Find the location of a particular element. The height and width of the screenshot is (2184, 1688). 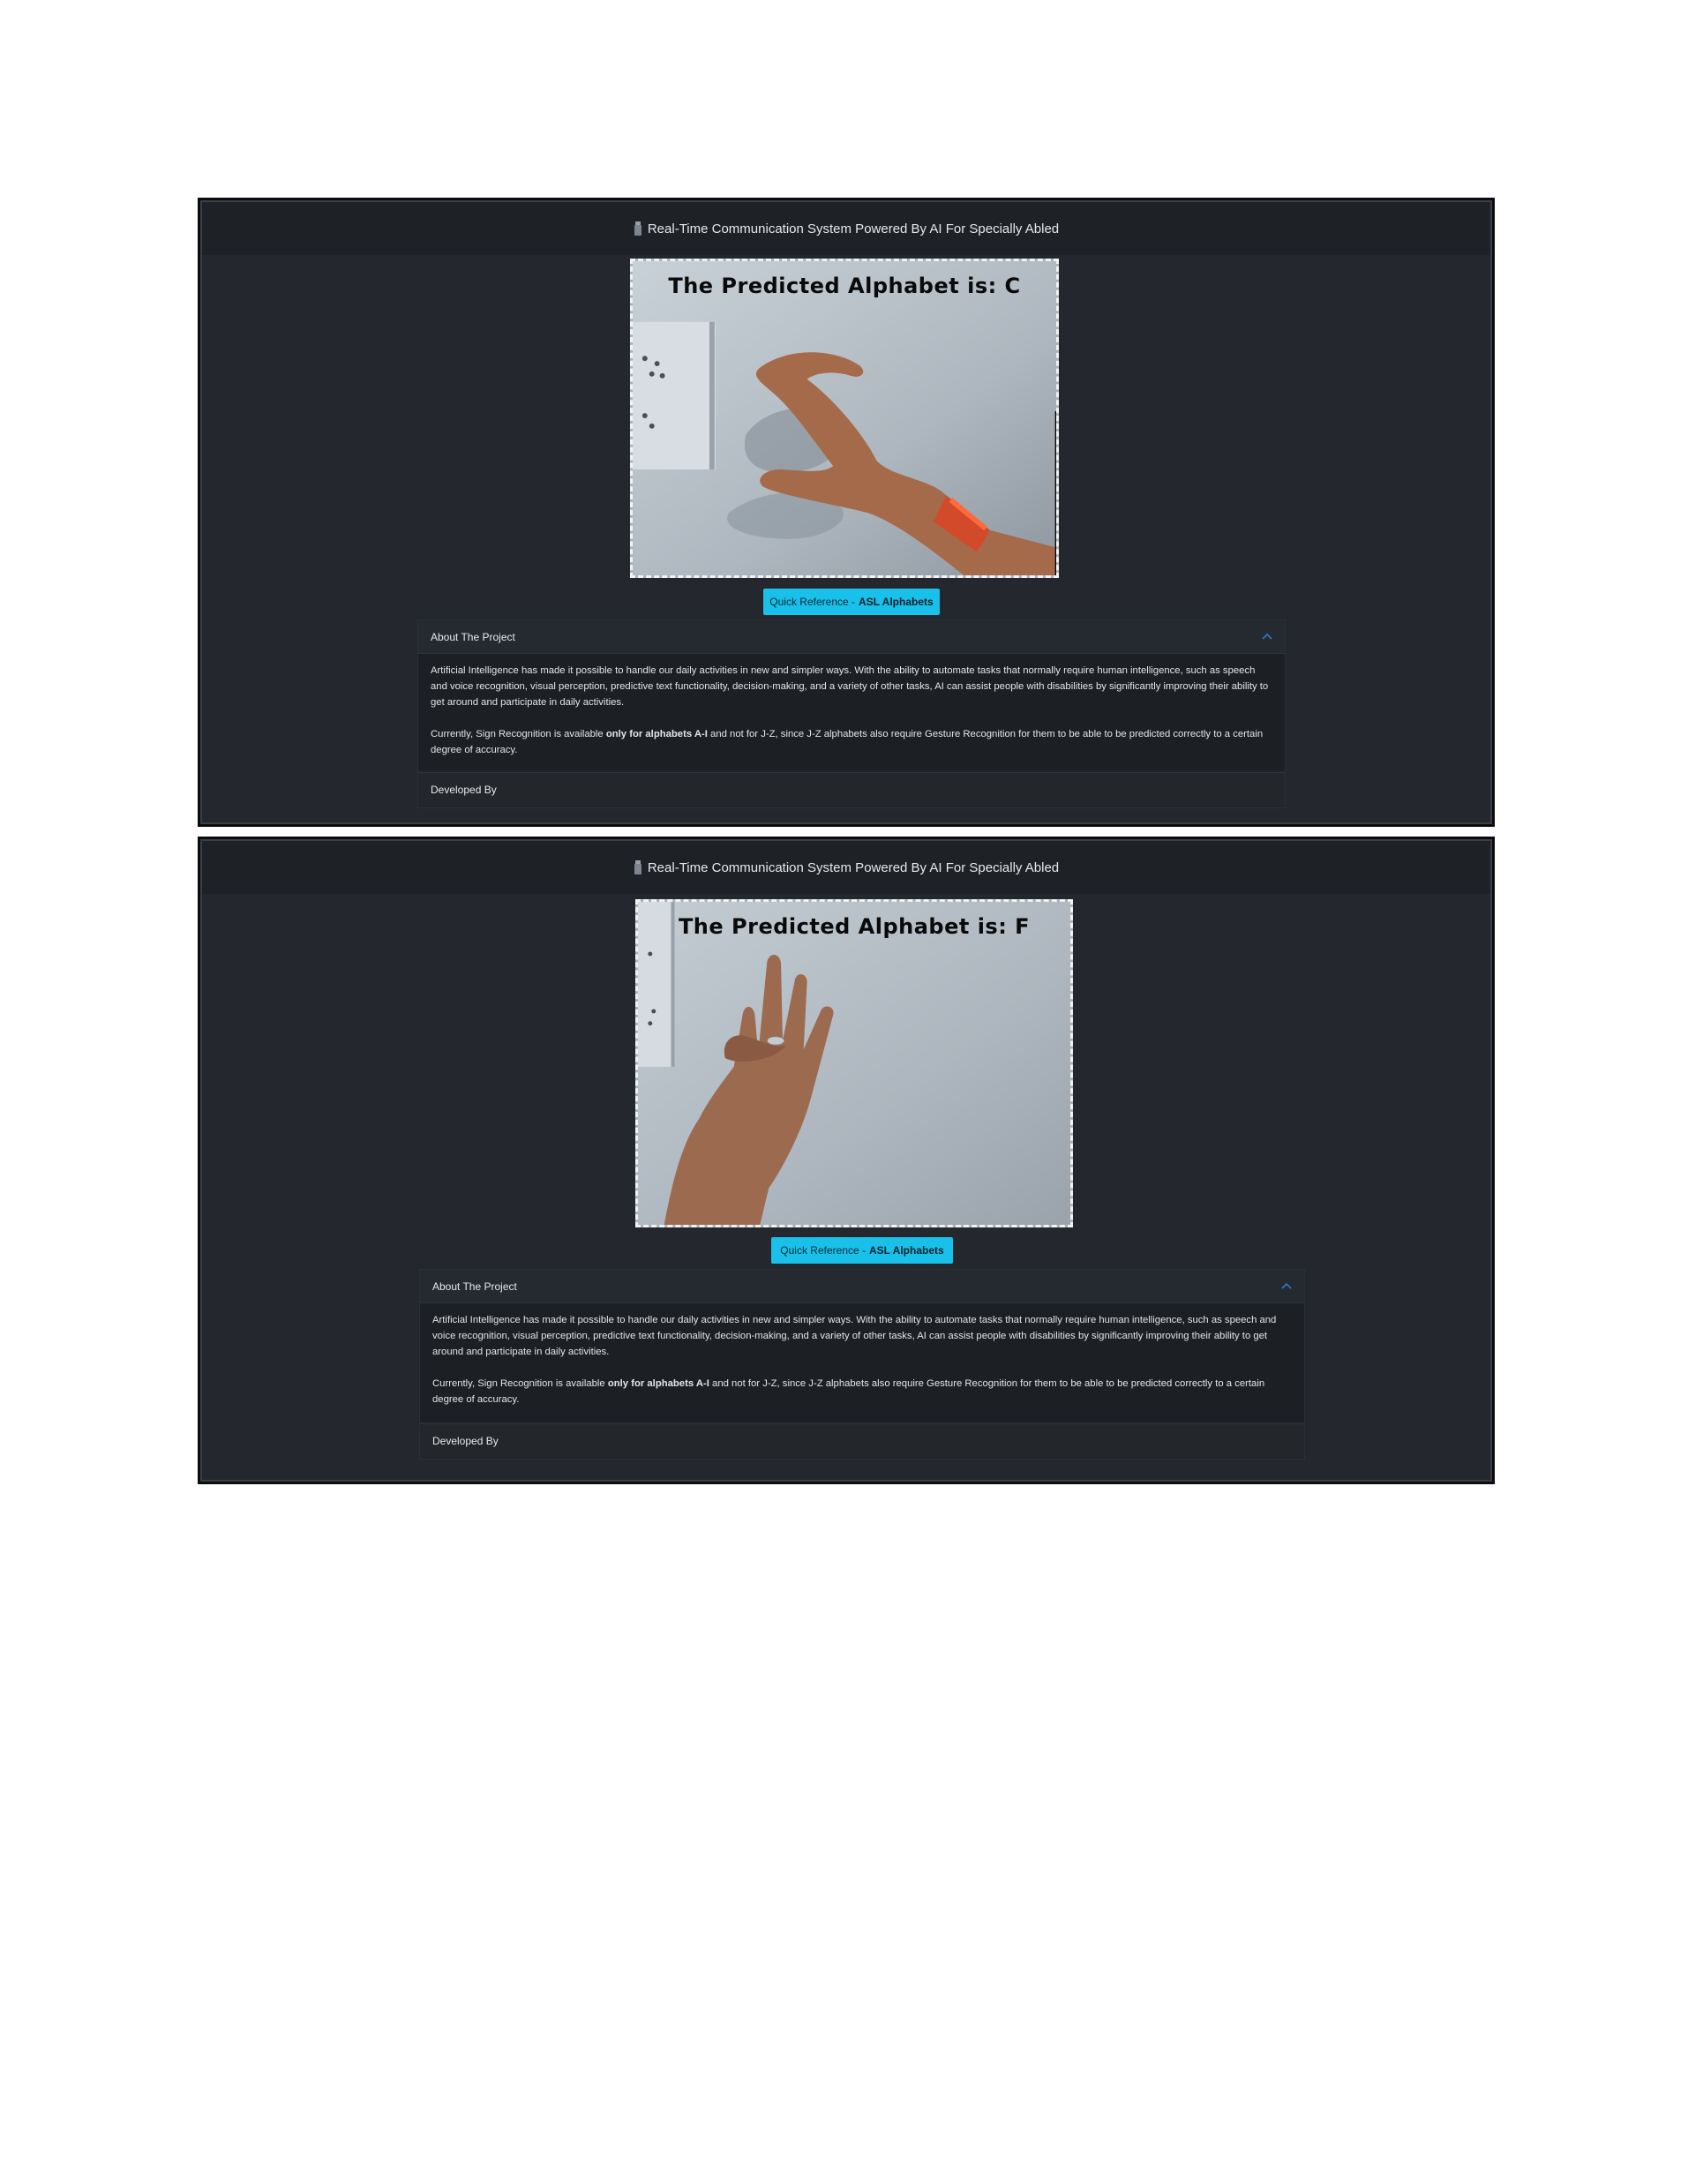

webcam-feed: The Predicted Alphabet is: F is located at coordinates (854, 1063).